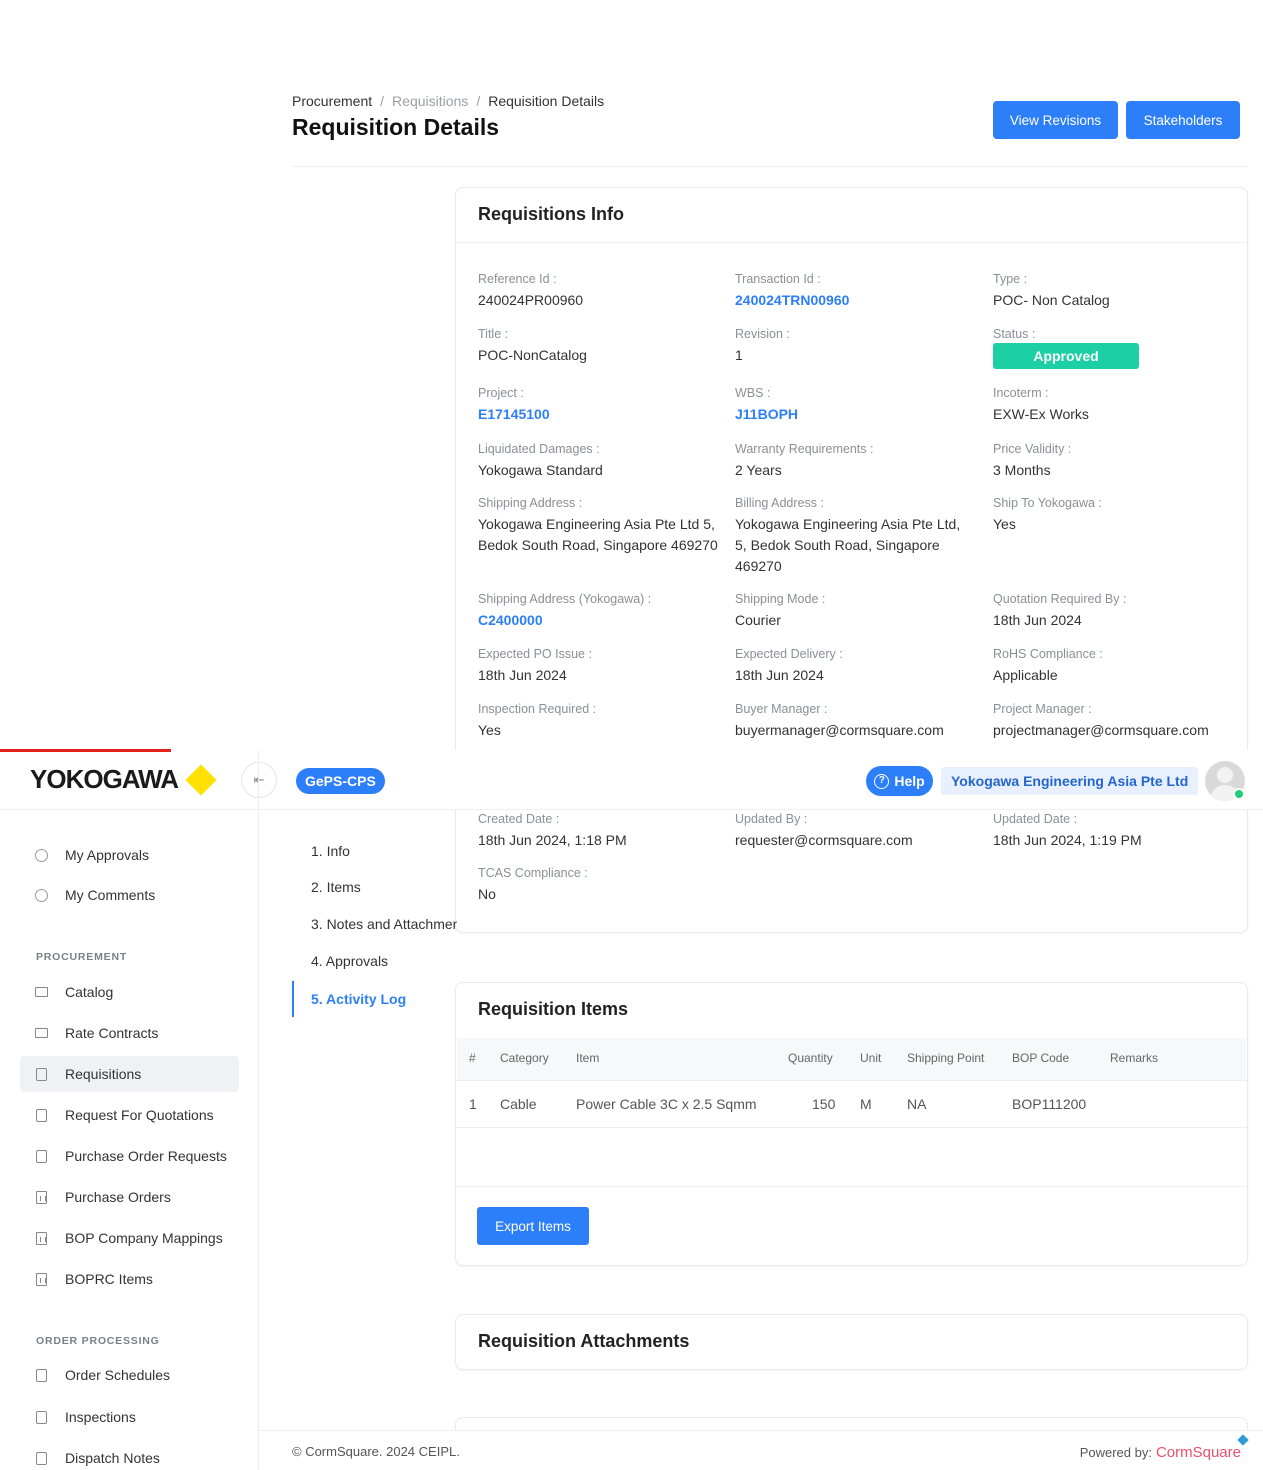 The image size is (1263, 1470). What do you see at coordinates (855, 300) in the screenshot?
I see `field-link: 240024TRN00960` at bounding box center [855, 300].